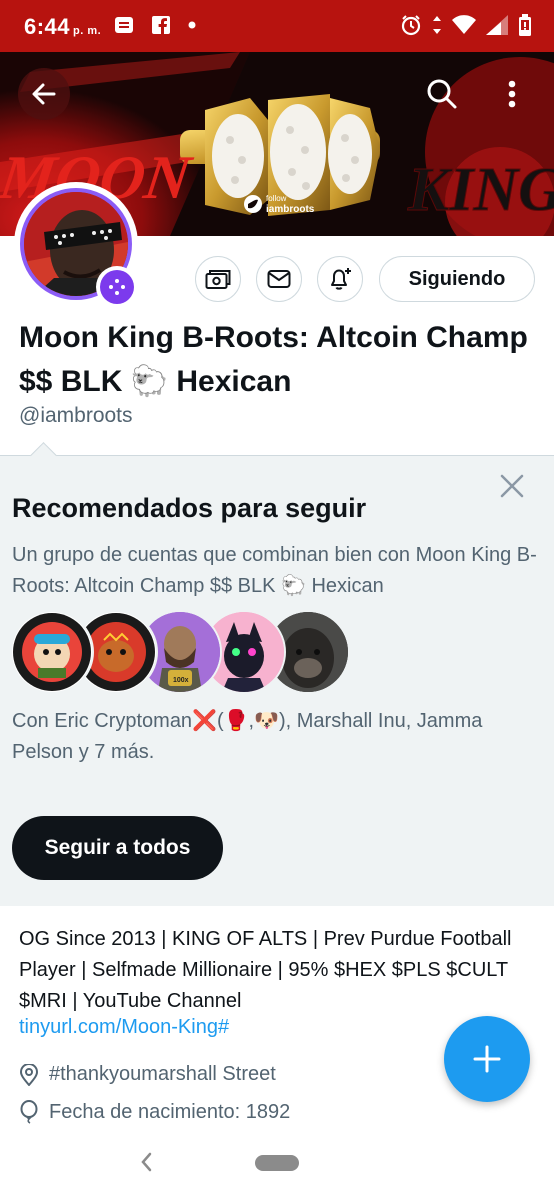 The image size is (554, 1200). I want to click on search-button, so click(442, 94).